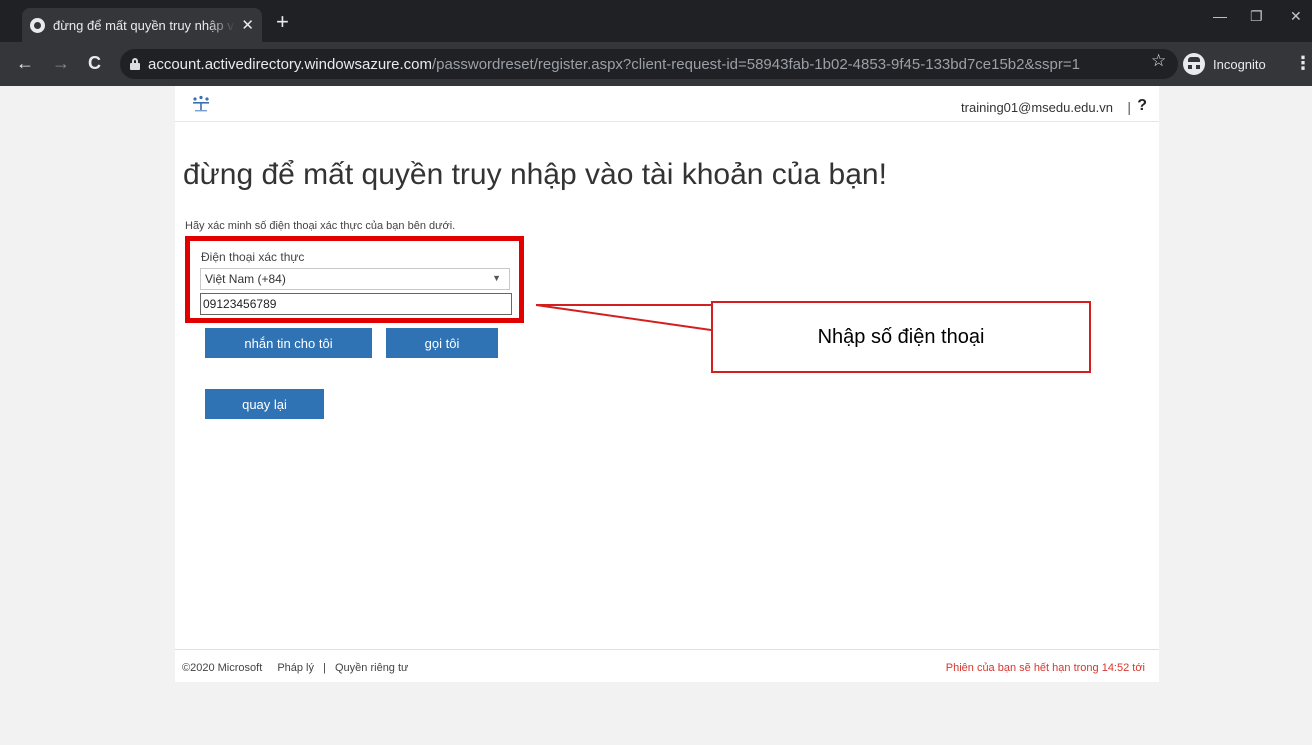  I want to click on callout-box: Nhập số điện thoại, so click(901, 337).